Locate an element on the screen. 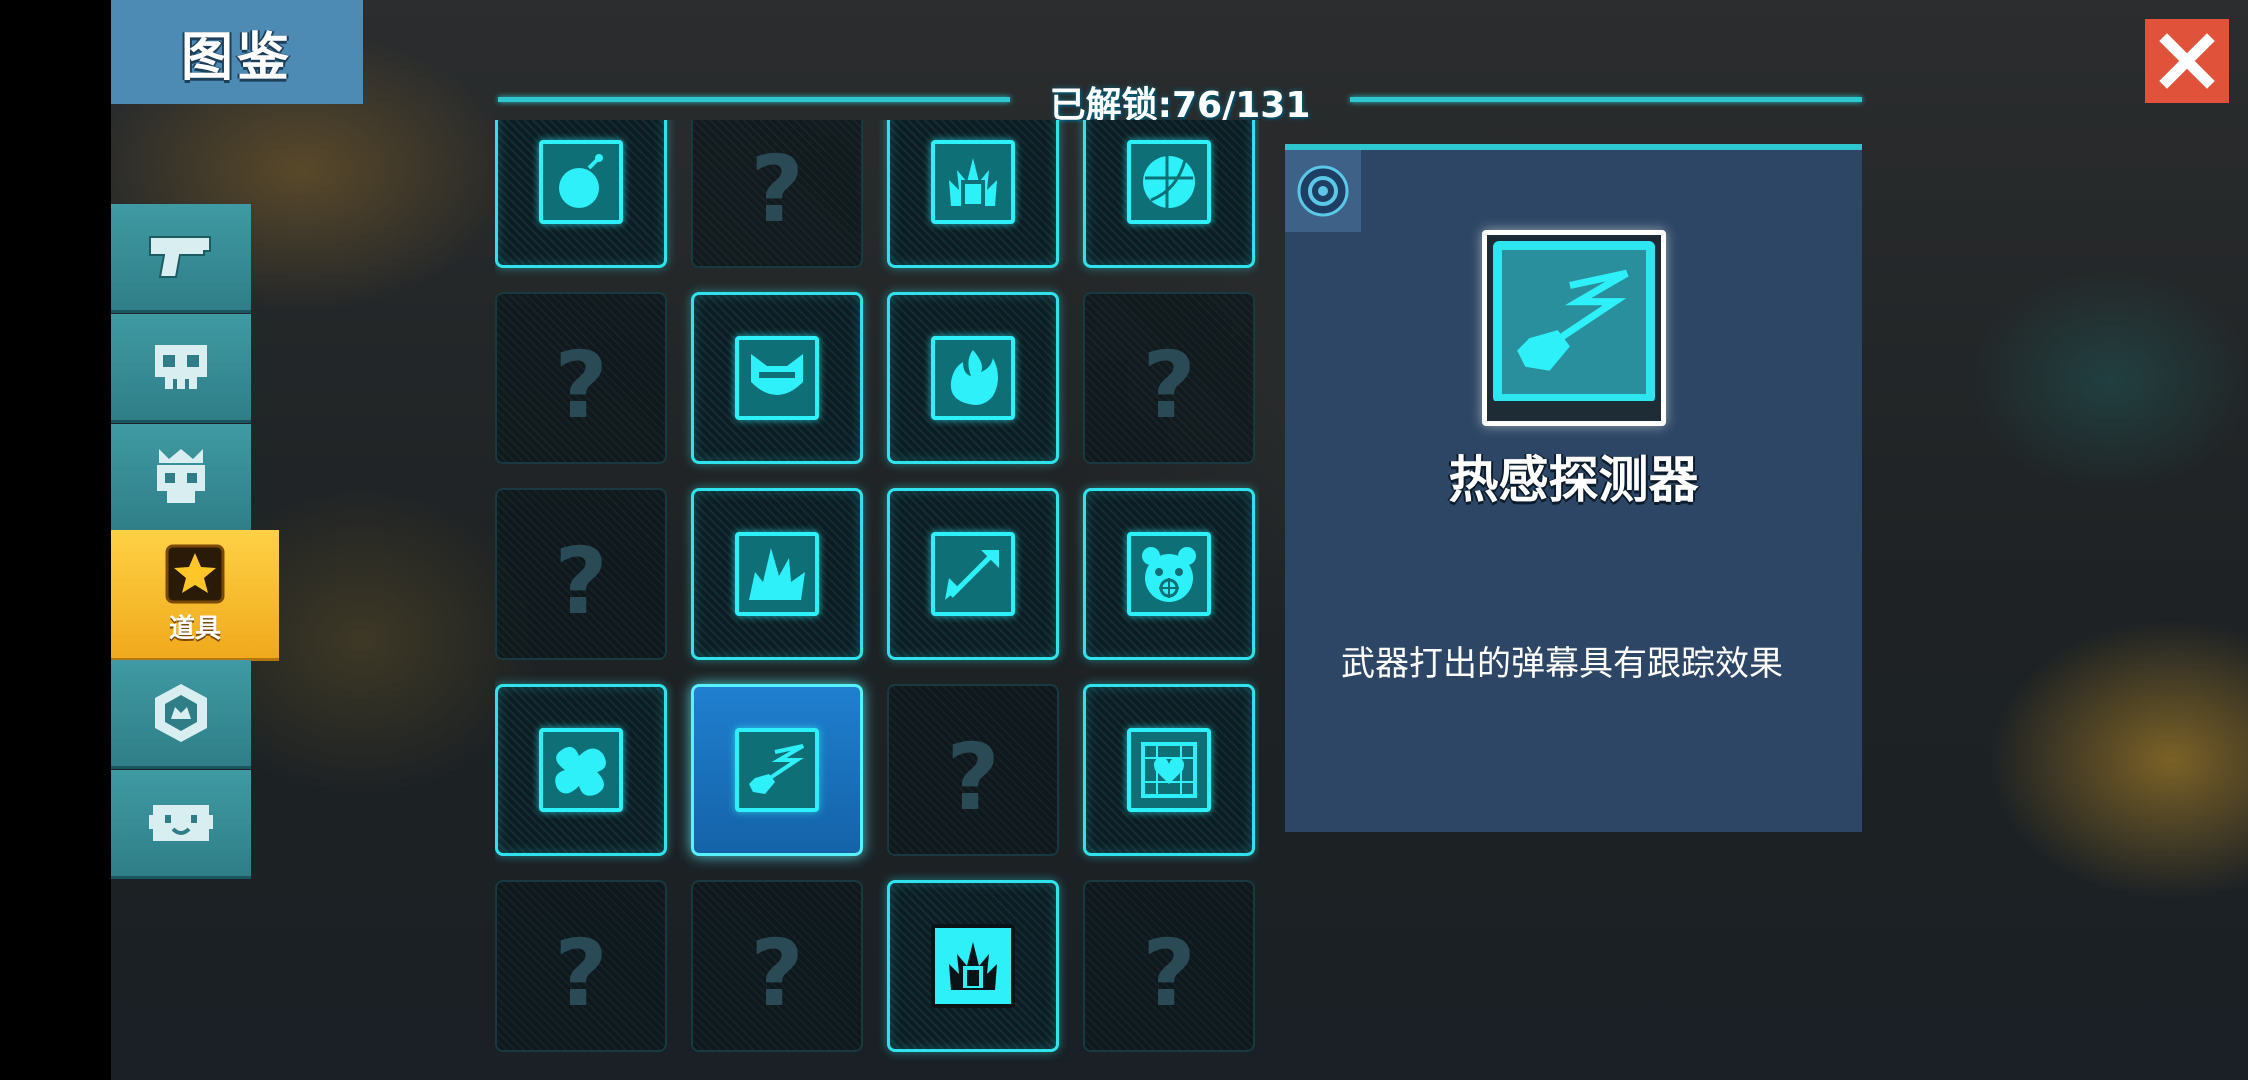 This screenshot has width=2248, height=1080. page-title: 图鉴 is located at coordinates (237, 52).